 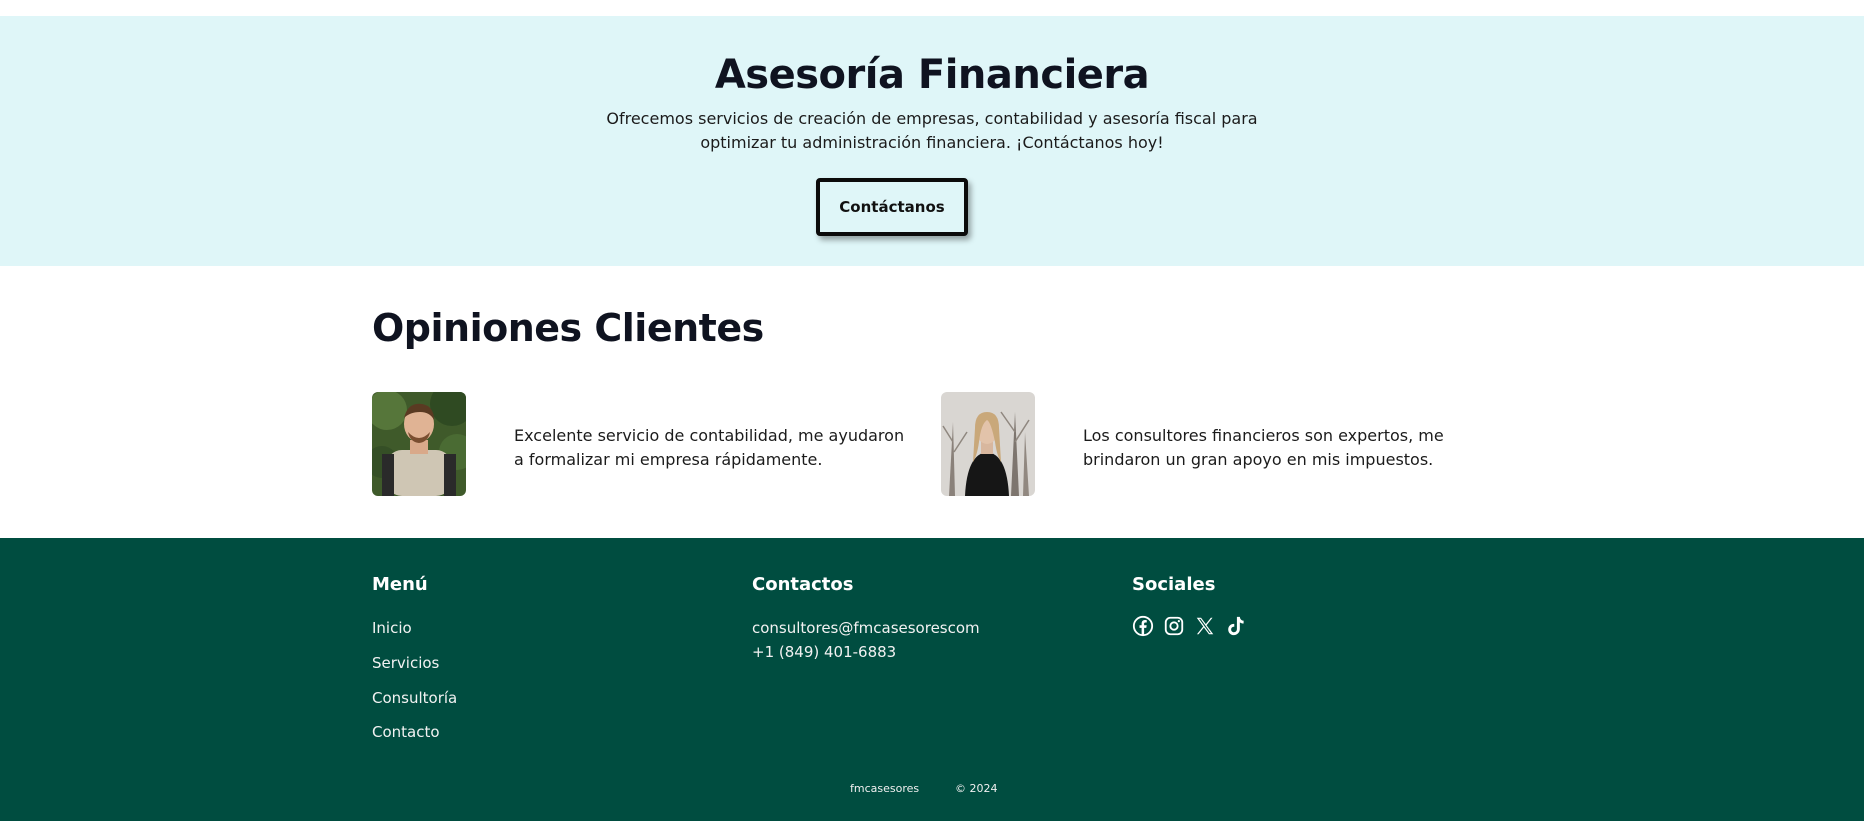 I want to click on top-strip, so click(x=932, y=8).